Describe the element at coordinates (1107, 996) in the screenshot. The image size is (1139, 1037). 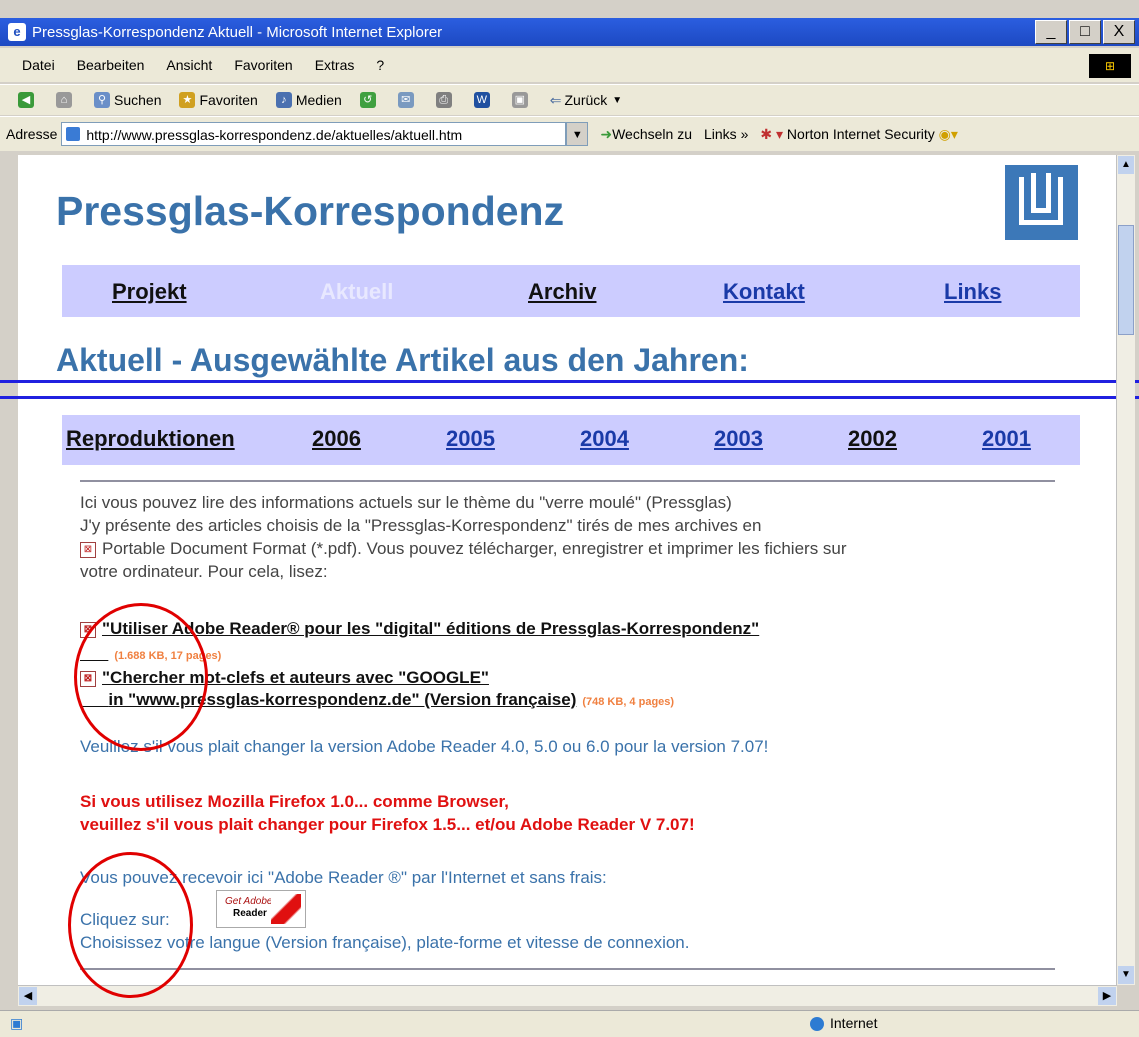
I see `scroll-right-button: ▶` at that location.